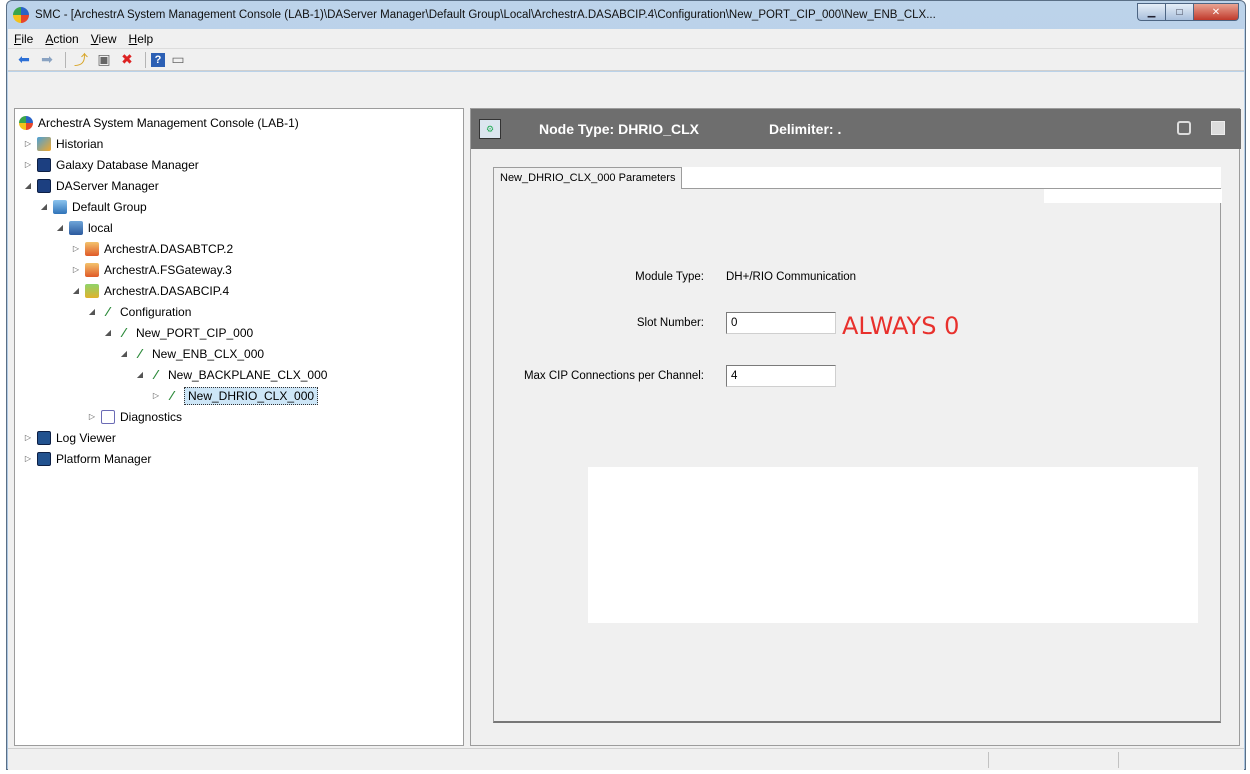 This screenshot has width=1250, height=774. What do you see at coordinates (670, 323) in the screenshot?
I see `slot-number-label: Slot Number:` at bounding box center [670, 323].